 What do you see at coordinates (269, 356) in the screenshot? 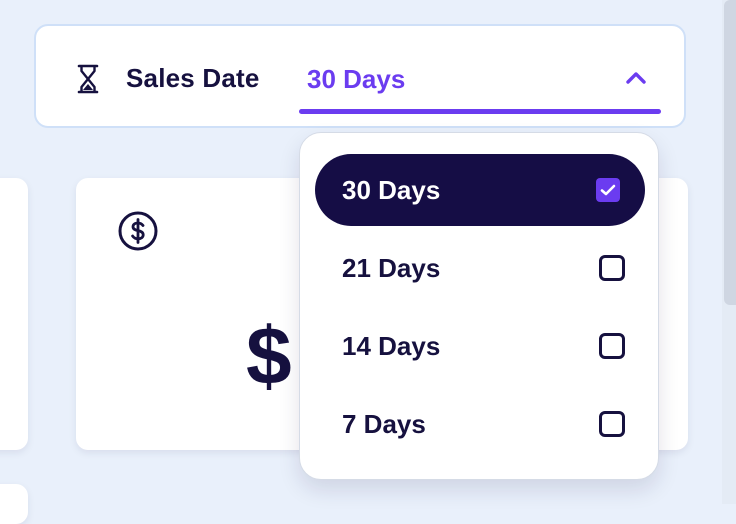
I see `sales-value: $` at bounding box center [269, 356].